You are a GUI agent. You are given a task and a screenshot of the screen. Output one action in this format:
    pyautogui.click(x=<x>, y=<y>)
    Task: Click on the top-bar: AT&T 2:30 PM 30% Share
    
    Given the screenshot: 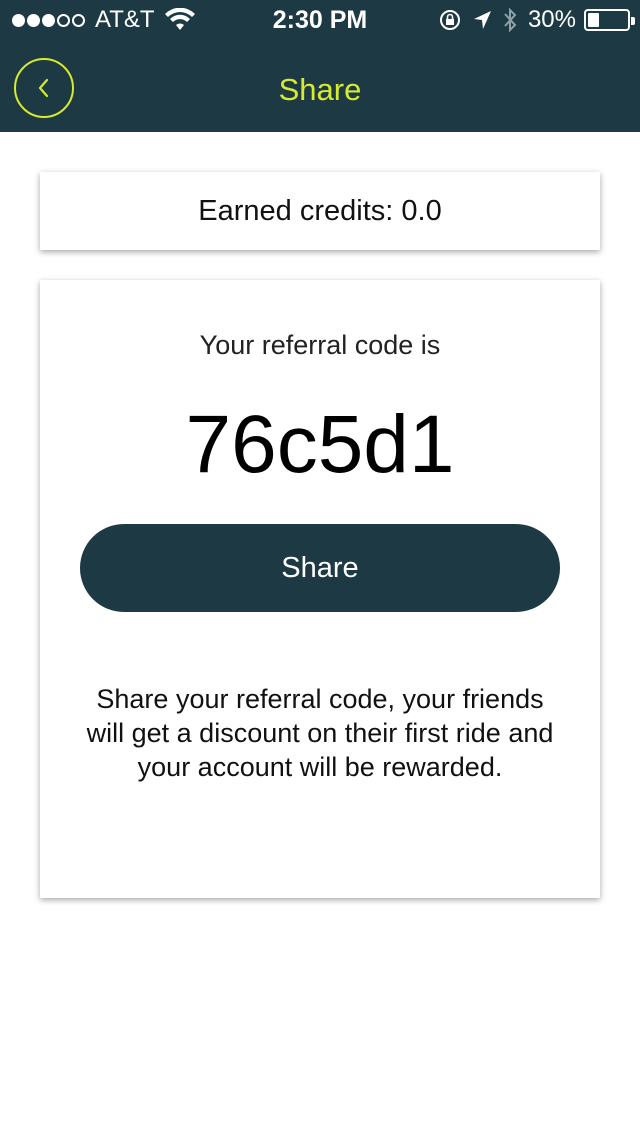 What is the action you would take?
    pyautogui.click(x=320, y=66)
    